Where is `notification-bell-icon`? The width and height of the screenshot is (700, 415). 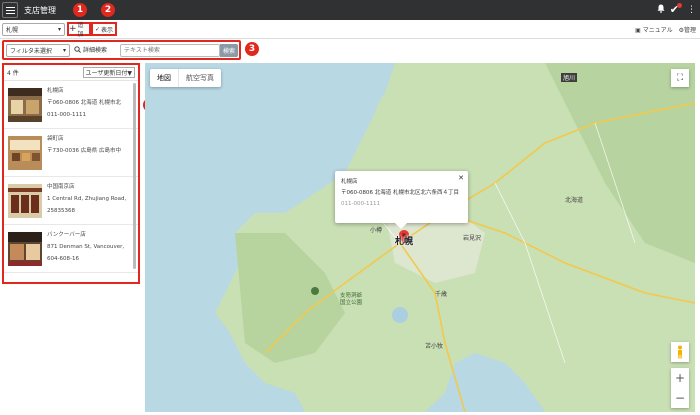
notification-bell-icon is located at coordinates (661, 10).